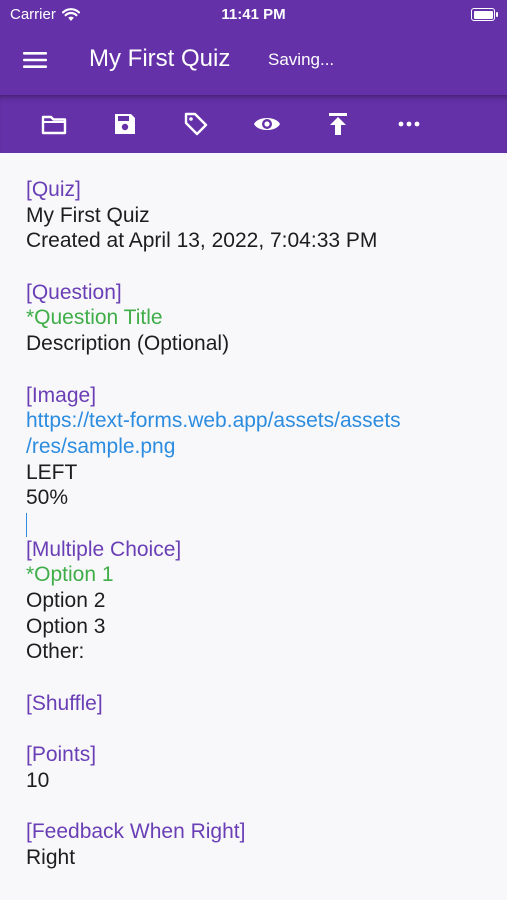 This screenshot has width=507, height=900. Describe the element at coordinates (74, 292) in the screenshot. I see `question-section-header: [Question]` at that location.